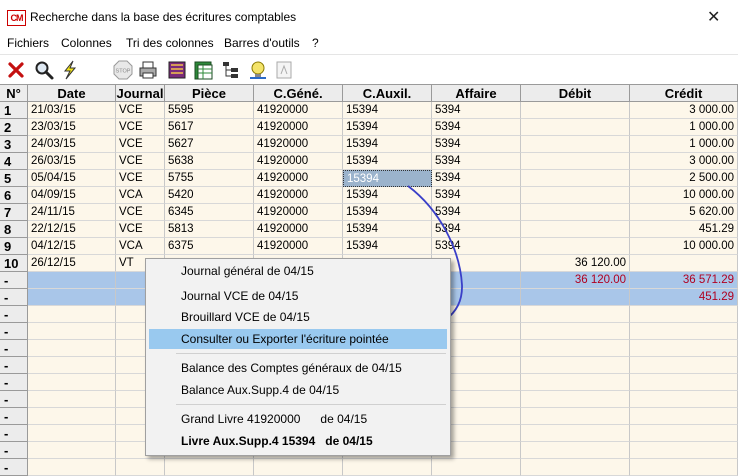 Image resolution: width=738 pixels, height=476 pixels. What do you see at coordinates (298, 296) in the screenshot?
I see `menu-item-journal-vce: Journal VCE de 04/15` at bounding box center [298, 296].